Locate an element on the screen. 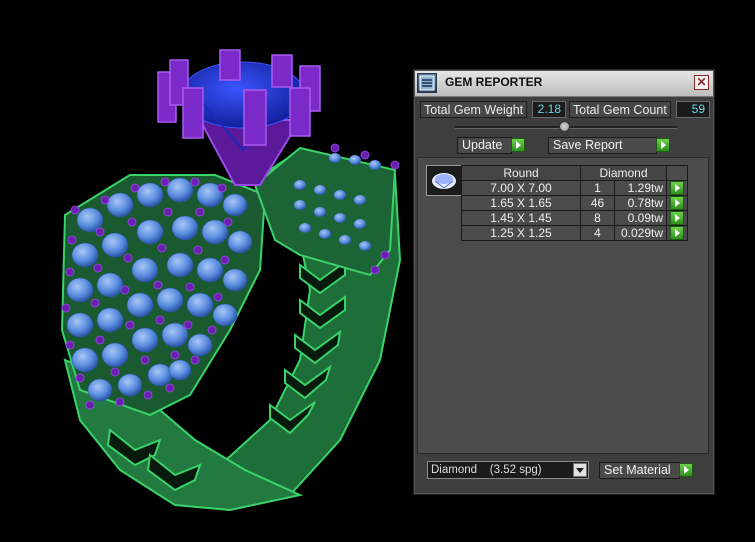 The image size is (755, 542). gem-weight: 0.029tw is located at coordinates (640, 233).